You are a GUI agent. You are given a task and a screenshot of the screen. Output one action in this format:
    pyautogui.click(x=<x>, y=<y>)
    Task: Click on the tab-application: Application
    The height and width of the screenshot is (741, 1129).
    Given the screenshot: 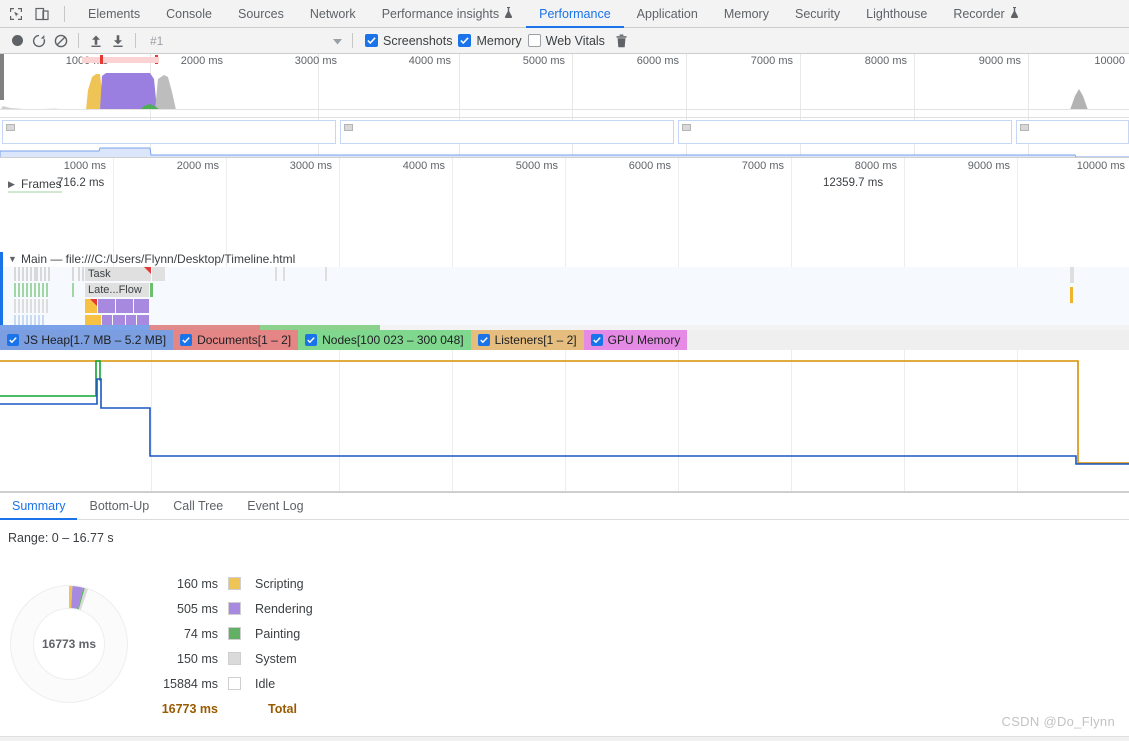 What is the action you would take?
    pyautogui.click(x=667, y=14)
    